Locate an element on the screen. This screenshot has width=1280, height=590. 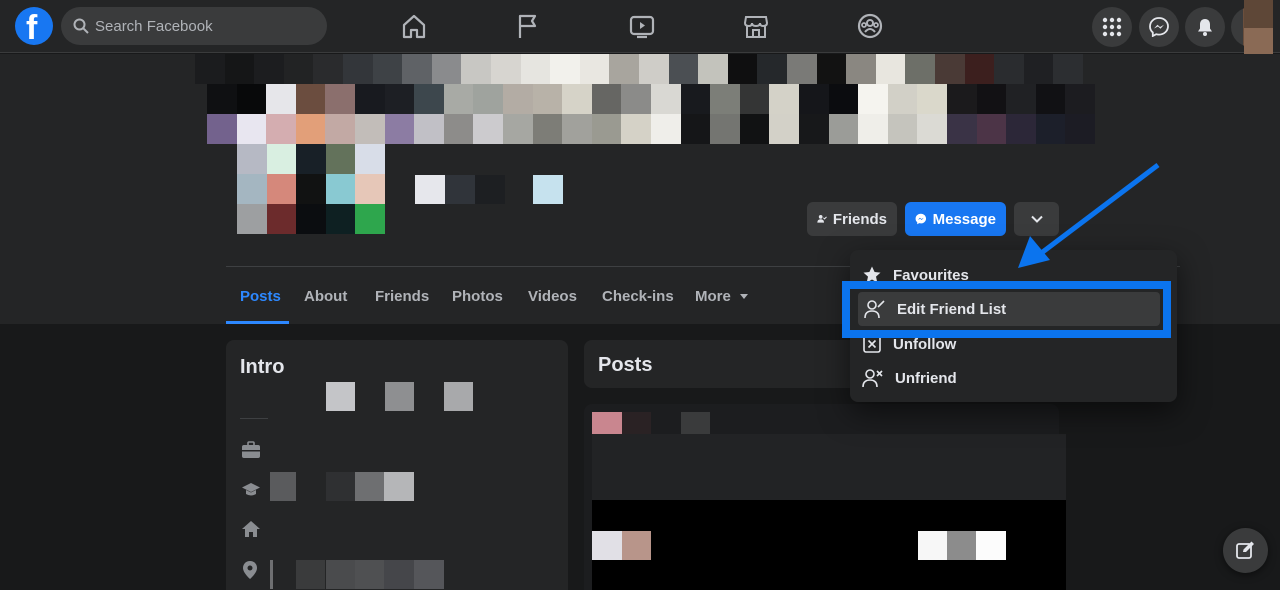
compose-icon is located at coordinates (1245, 550).